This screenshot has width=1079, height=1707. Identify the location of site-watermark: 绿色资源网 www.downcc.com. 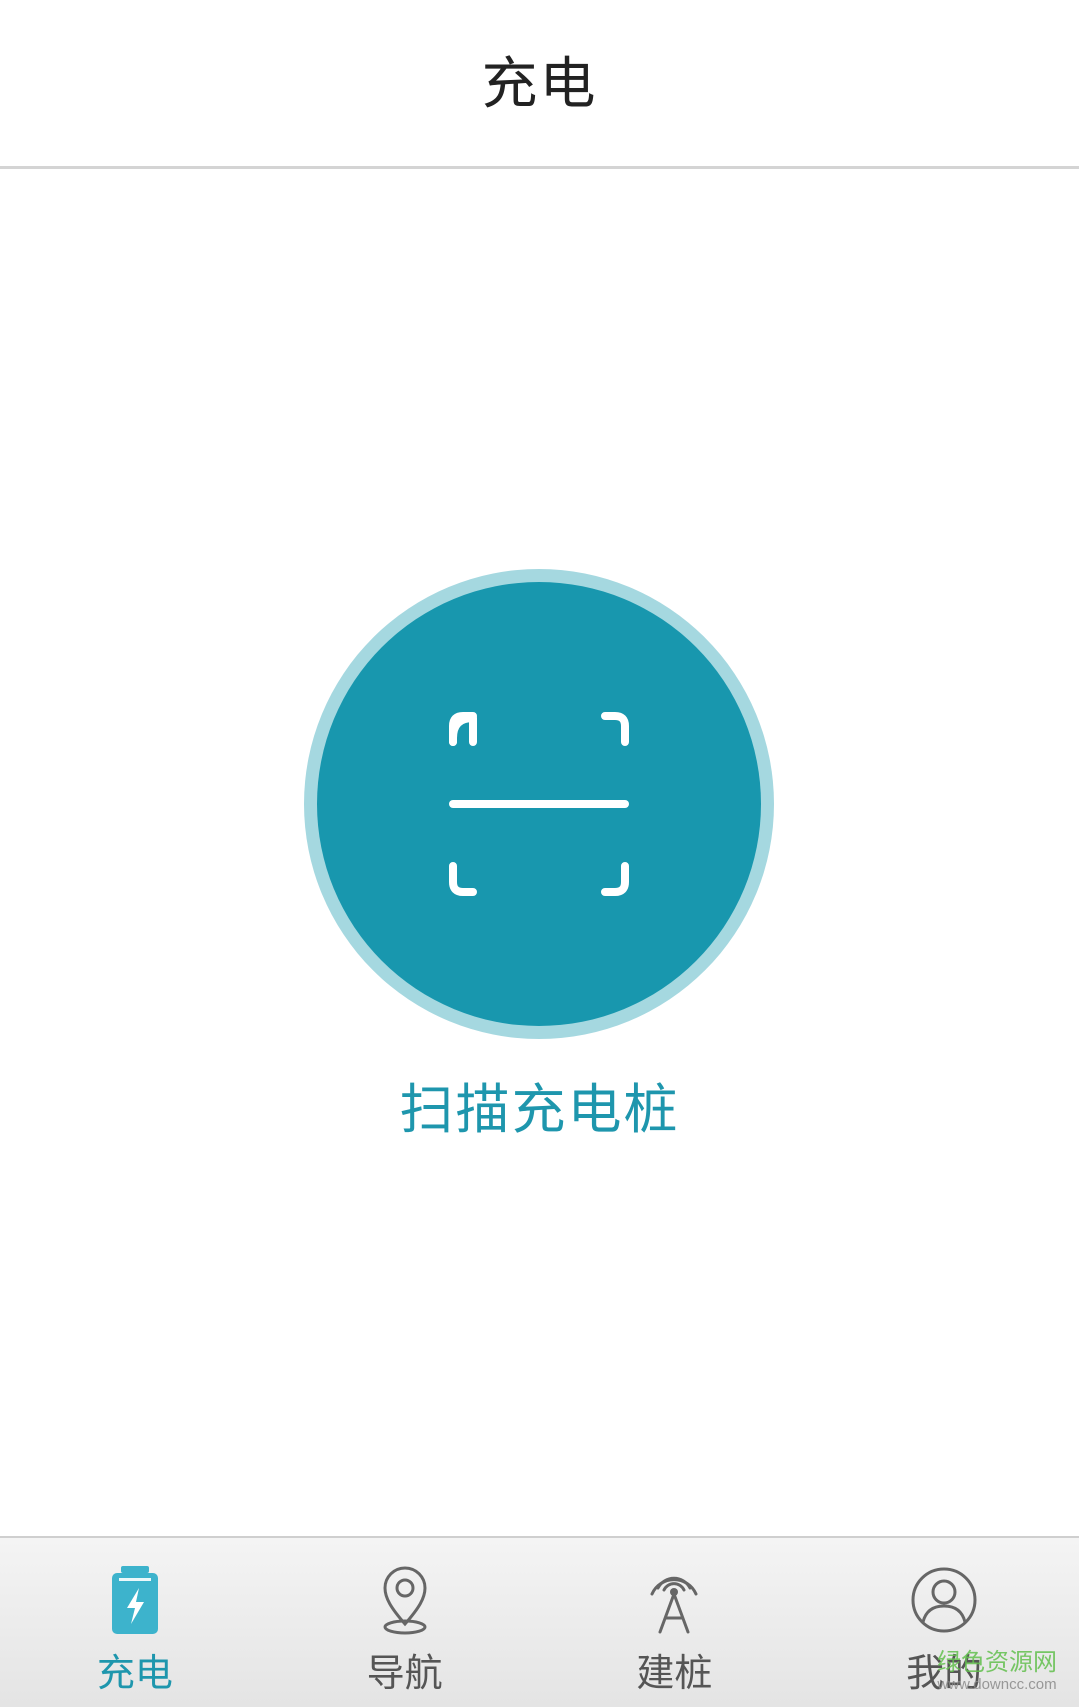
(997, 1671).